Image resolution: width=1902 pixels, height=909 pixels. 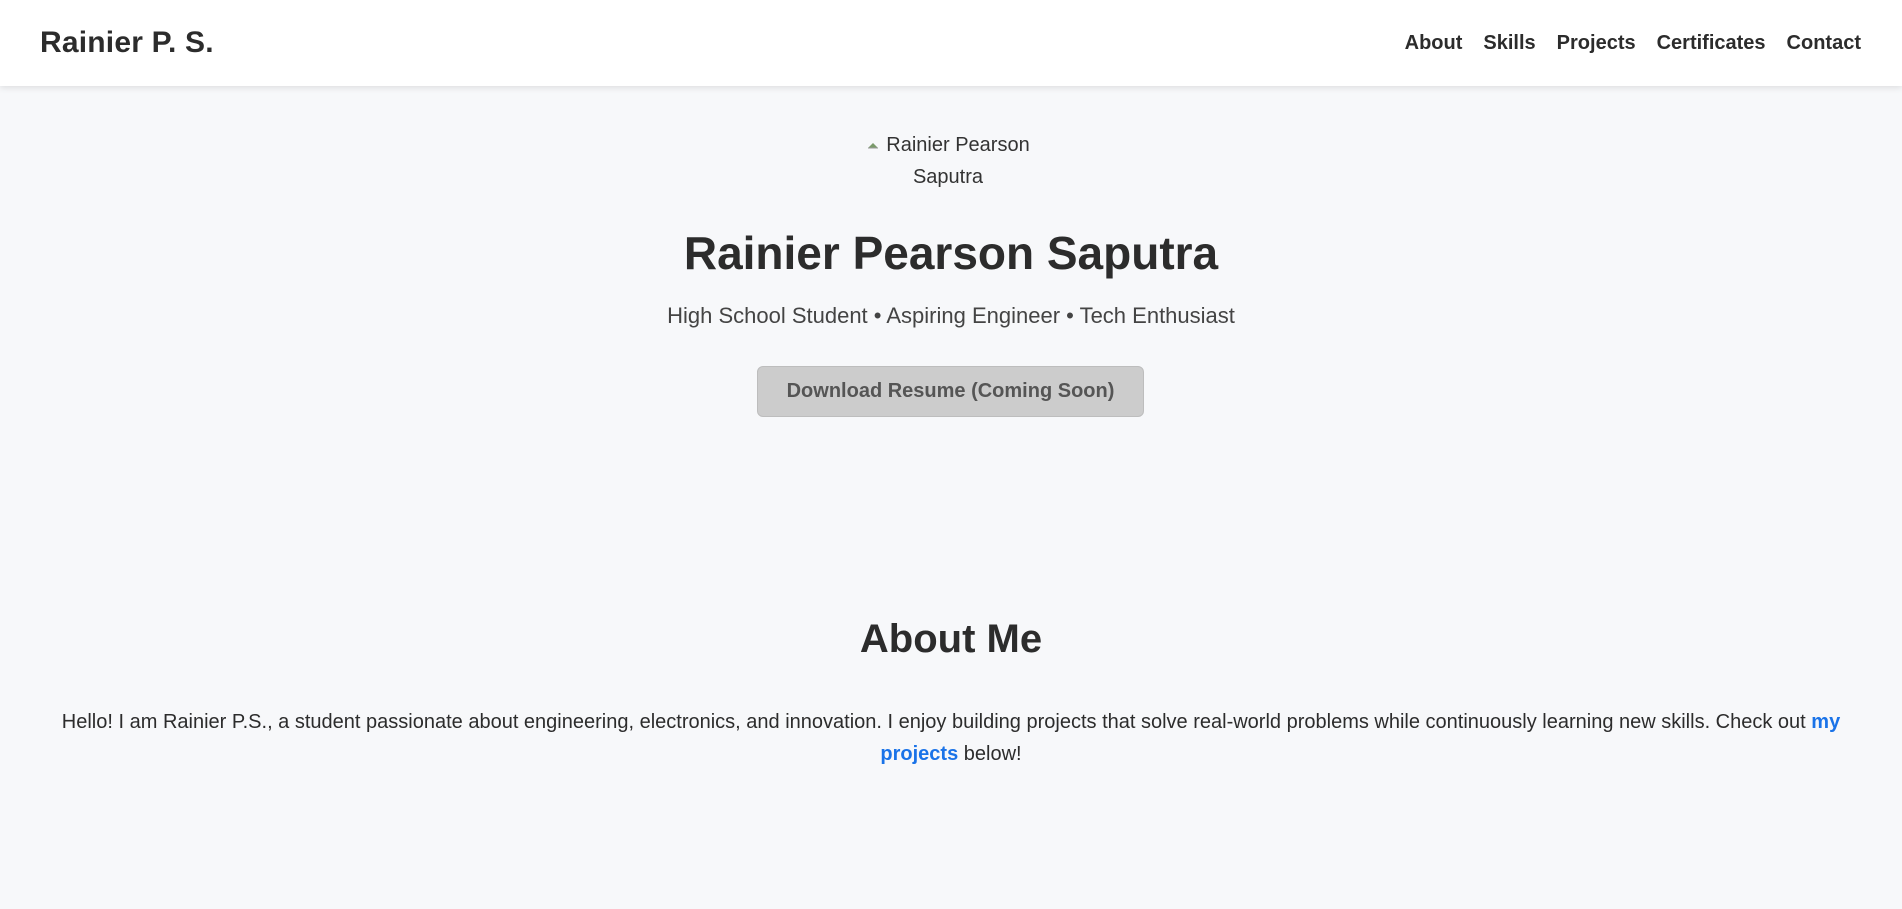 I want to click on nav-link-certificates: Certificates, so click(x=1711, y=43).